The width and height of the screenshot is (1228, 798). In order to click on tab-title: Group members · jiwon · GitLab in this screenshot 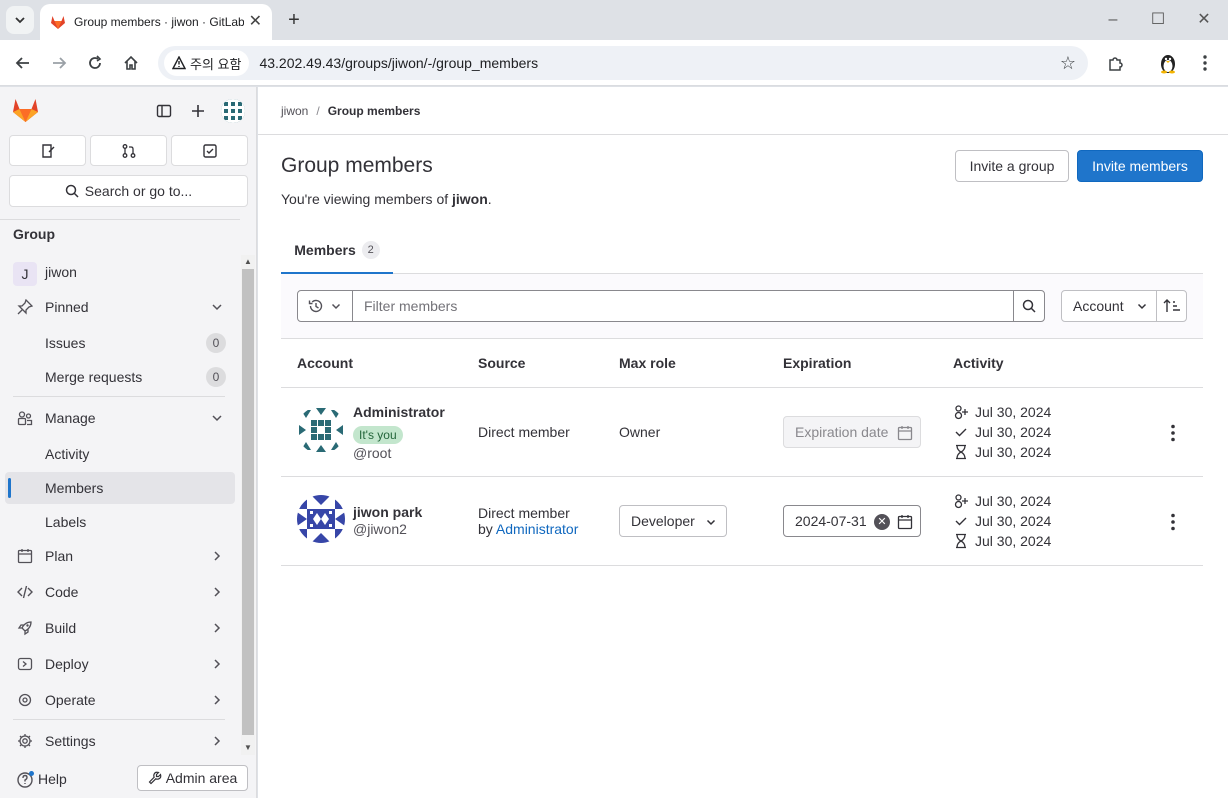, I will do `click(159, 22)`.